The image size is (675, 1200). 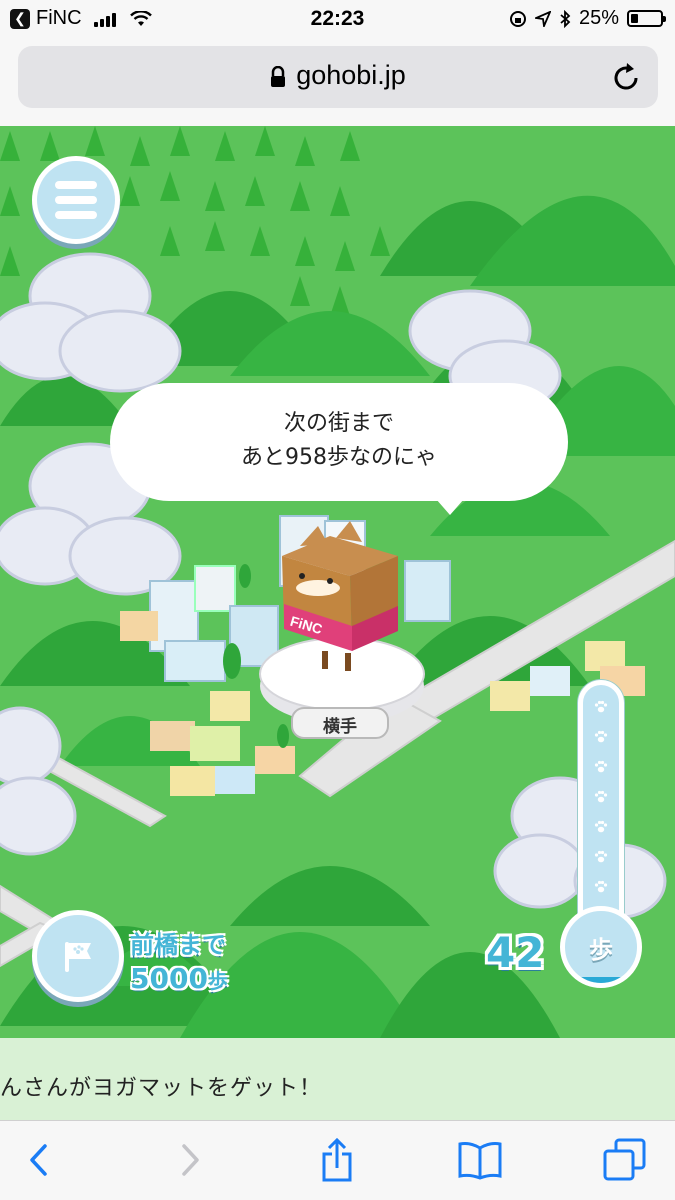 I want to click on share-icon, so click(x=337, y=1160).